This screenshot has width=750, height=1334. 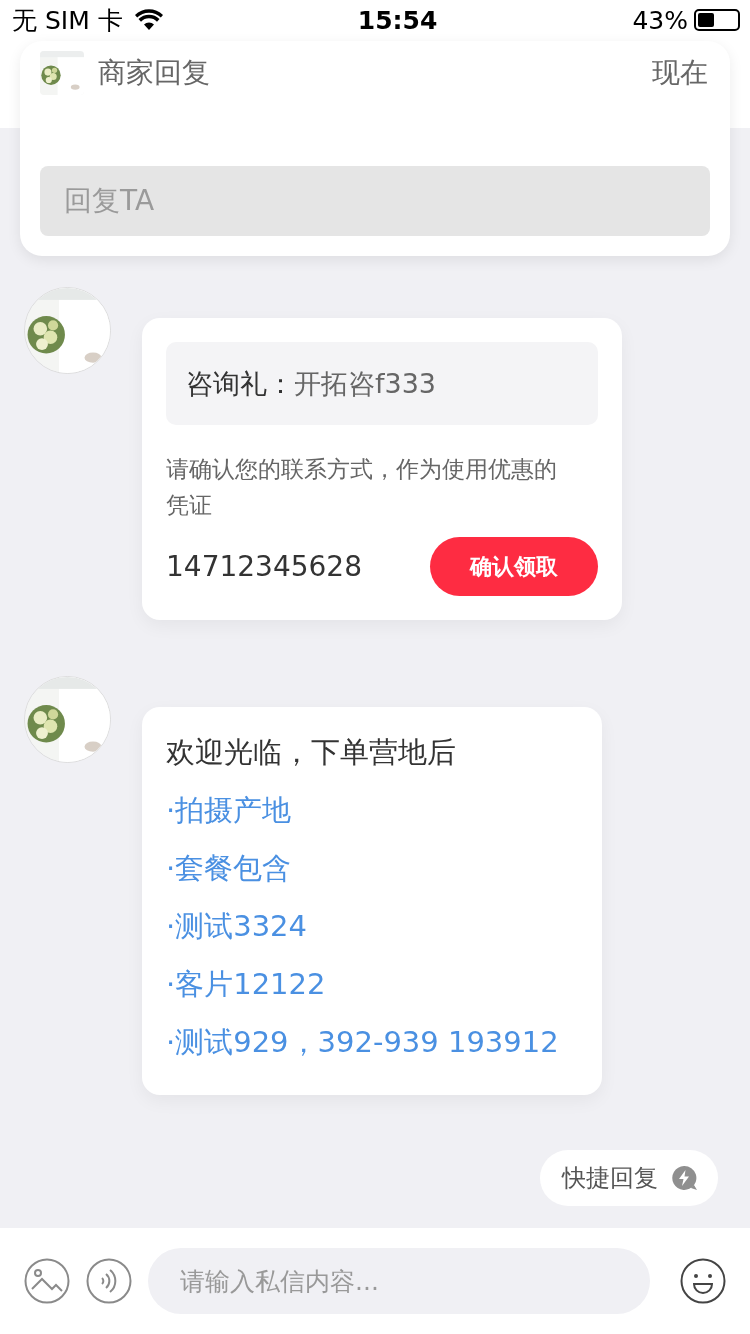 I want to click on clock-time: 15:54, so click(x=397, y=20).